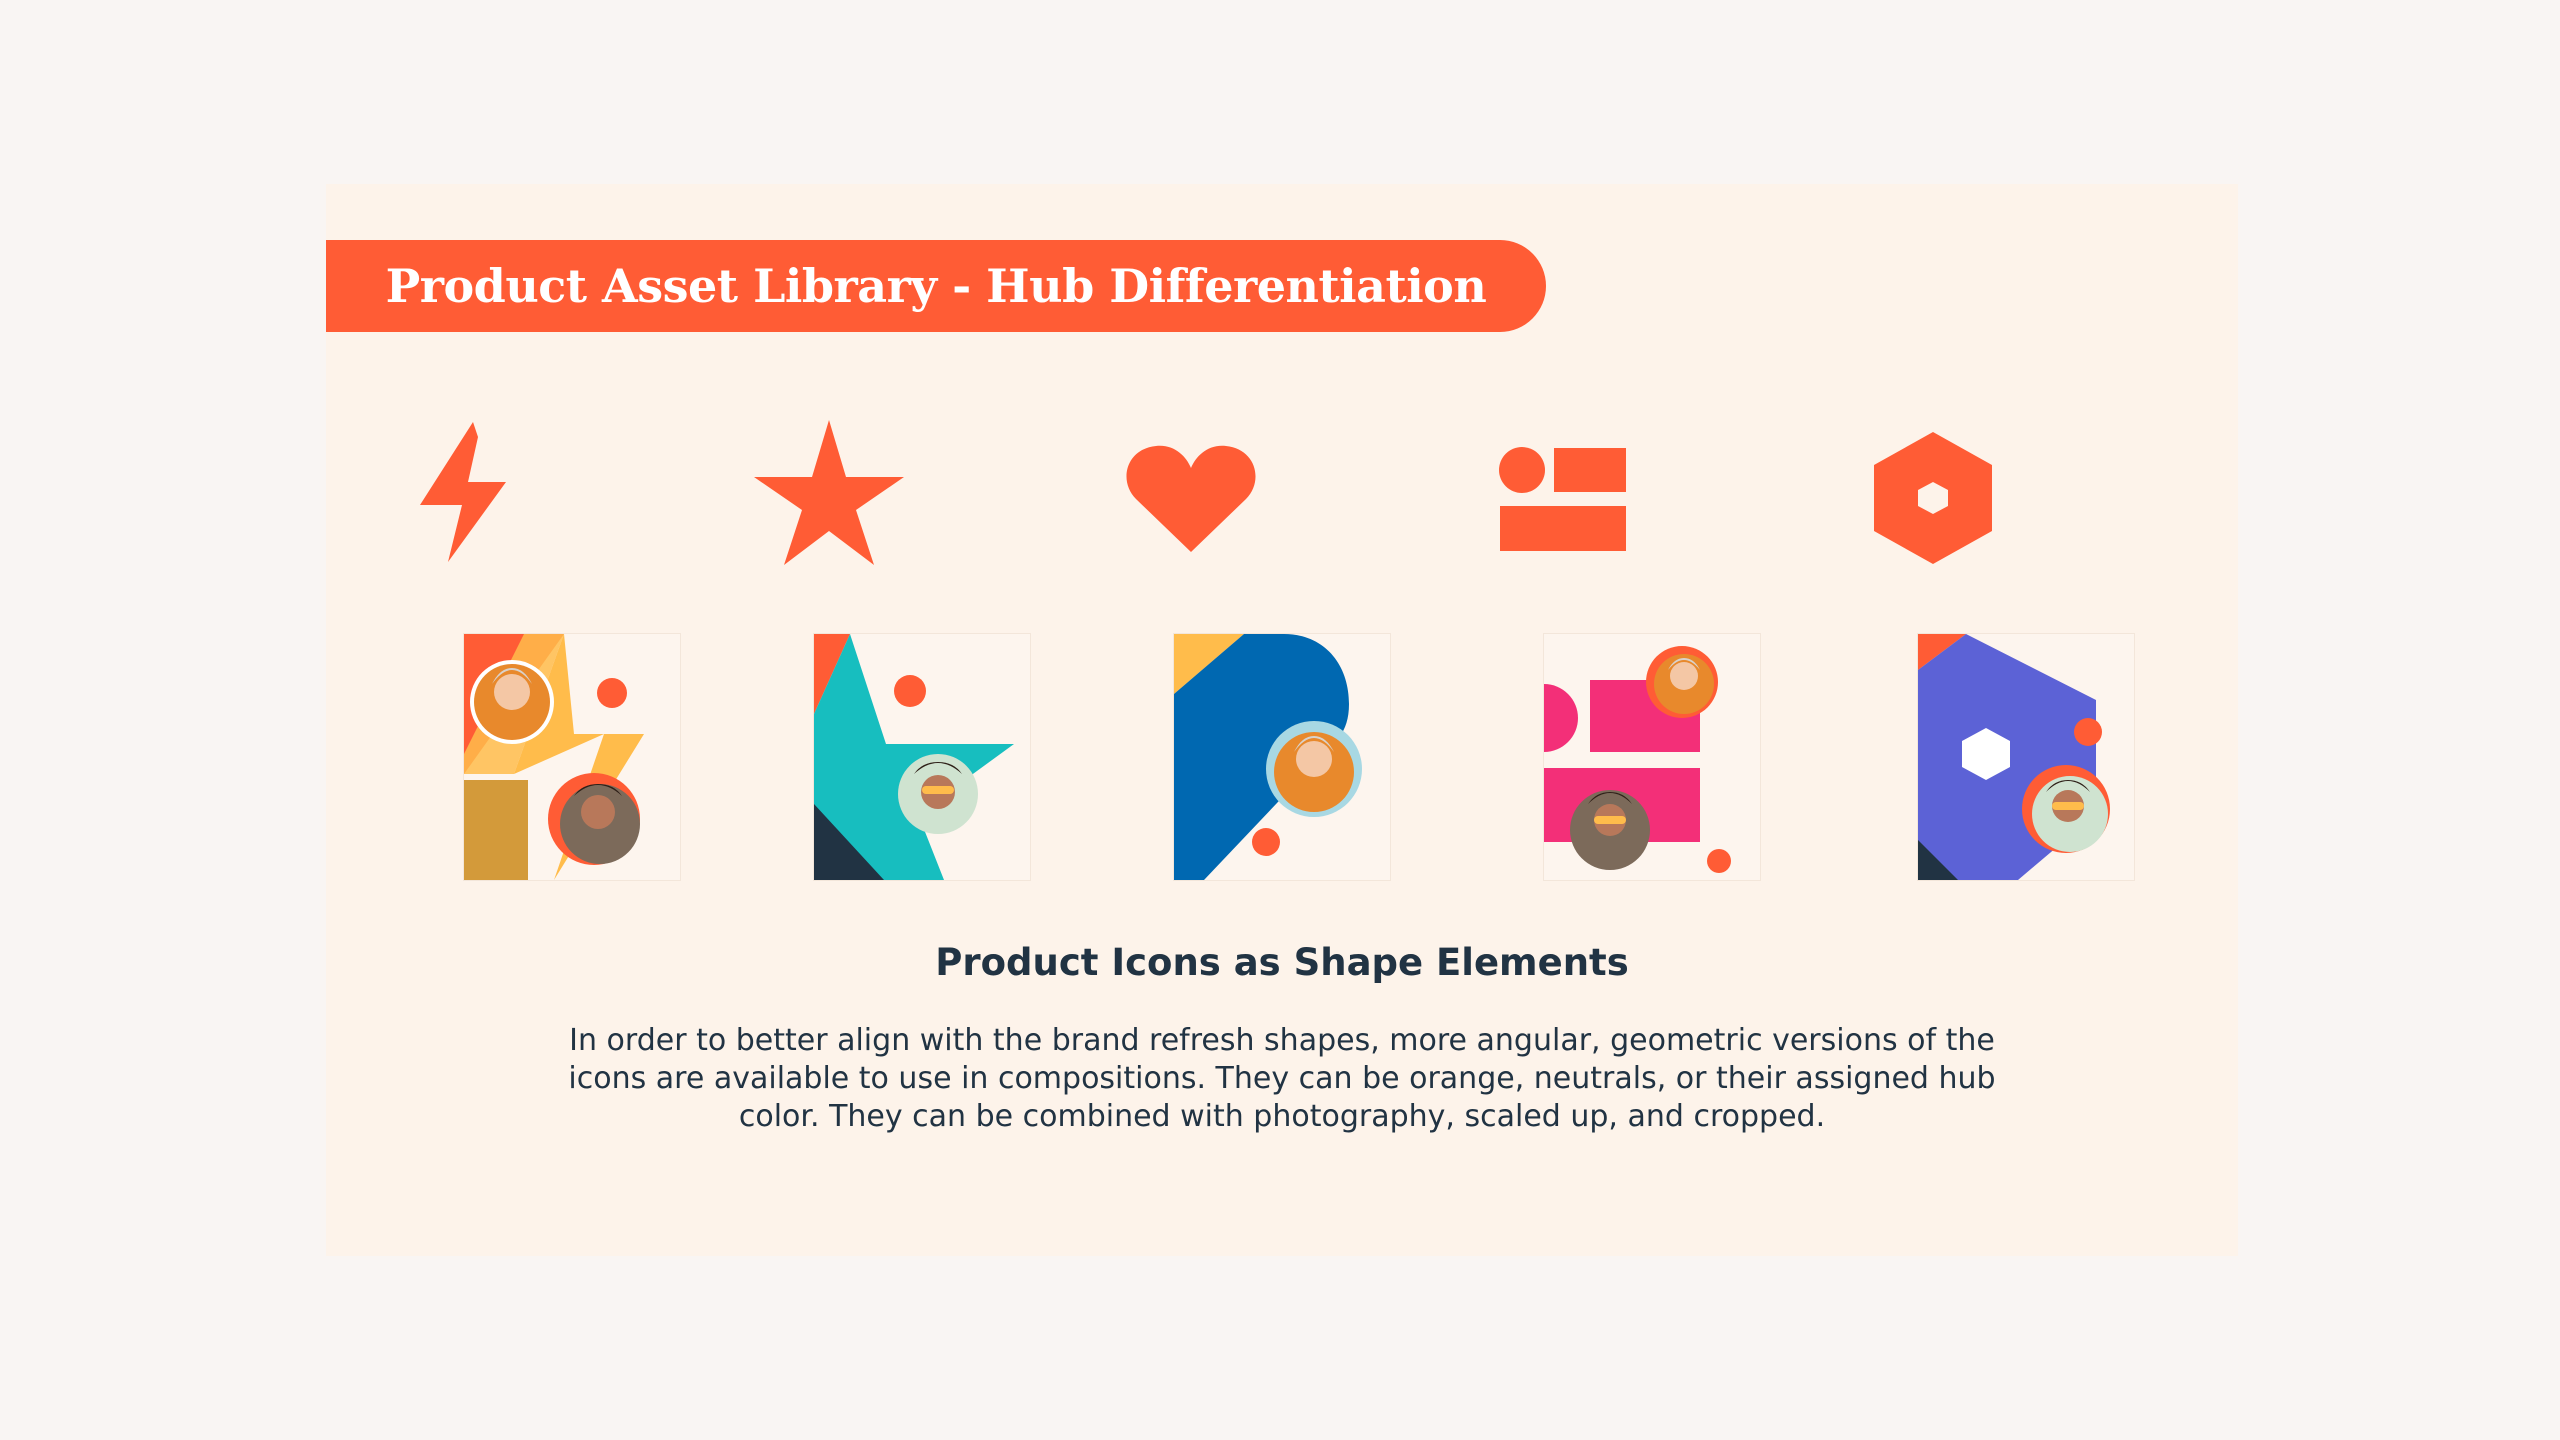  I want to click on circle-and-bars-icon, so click(1562, 499).